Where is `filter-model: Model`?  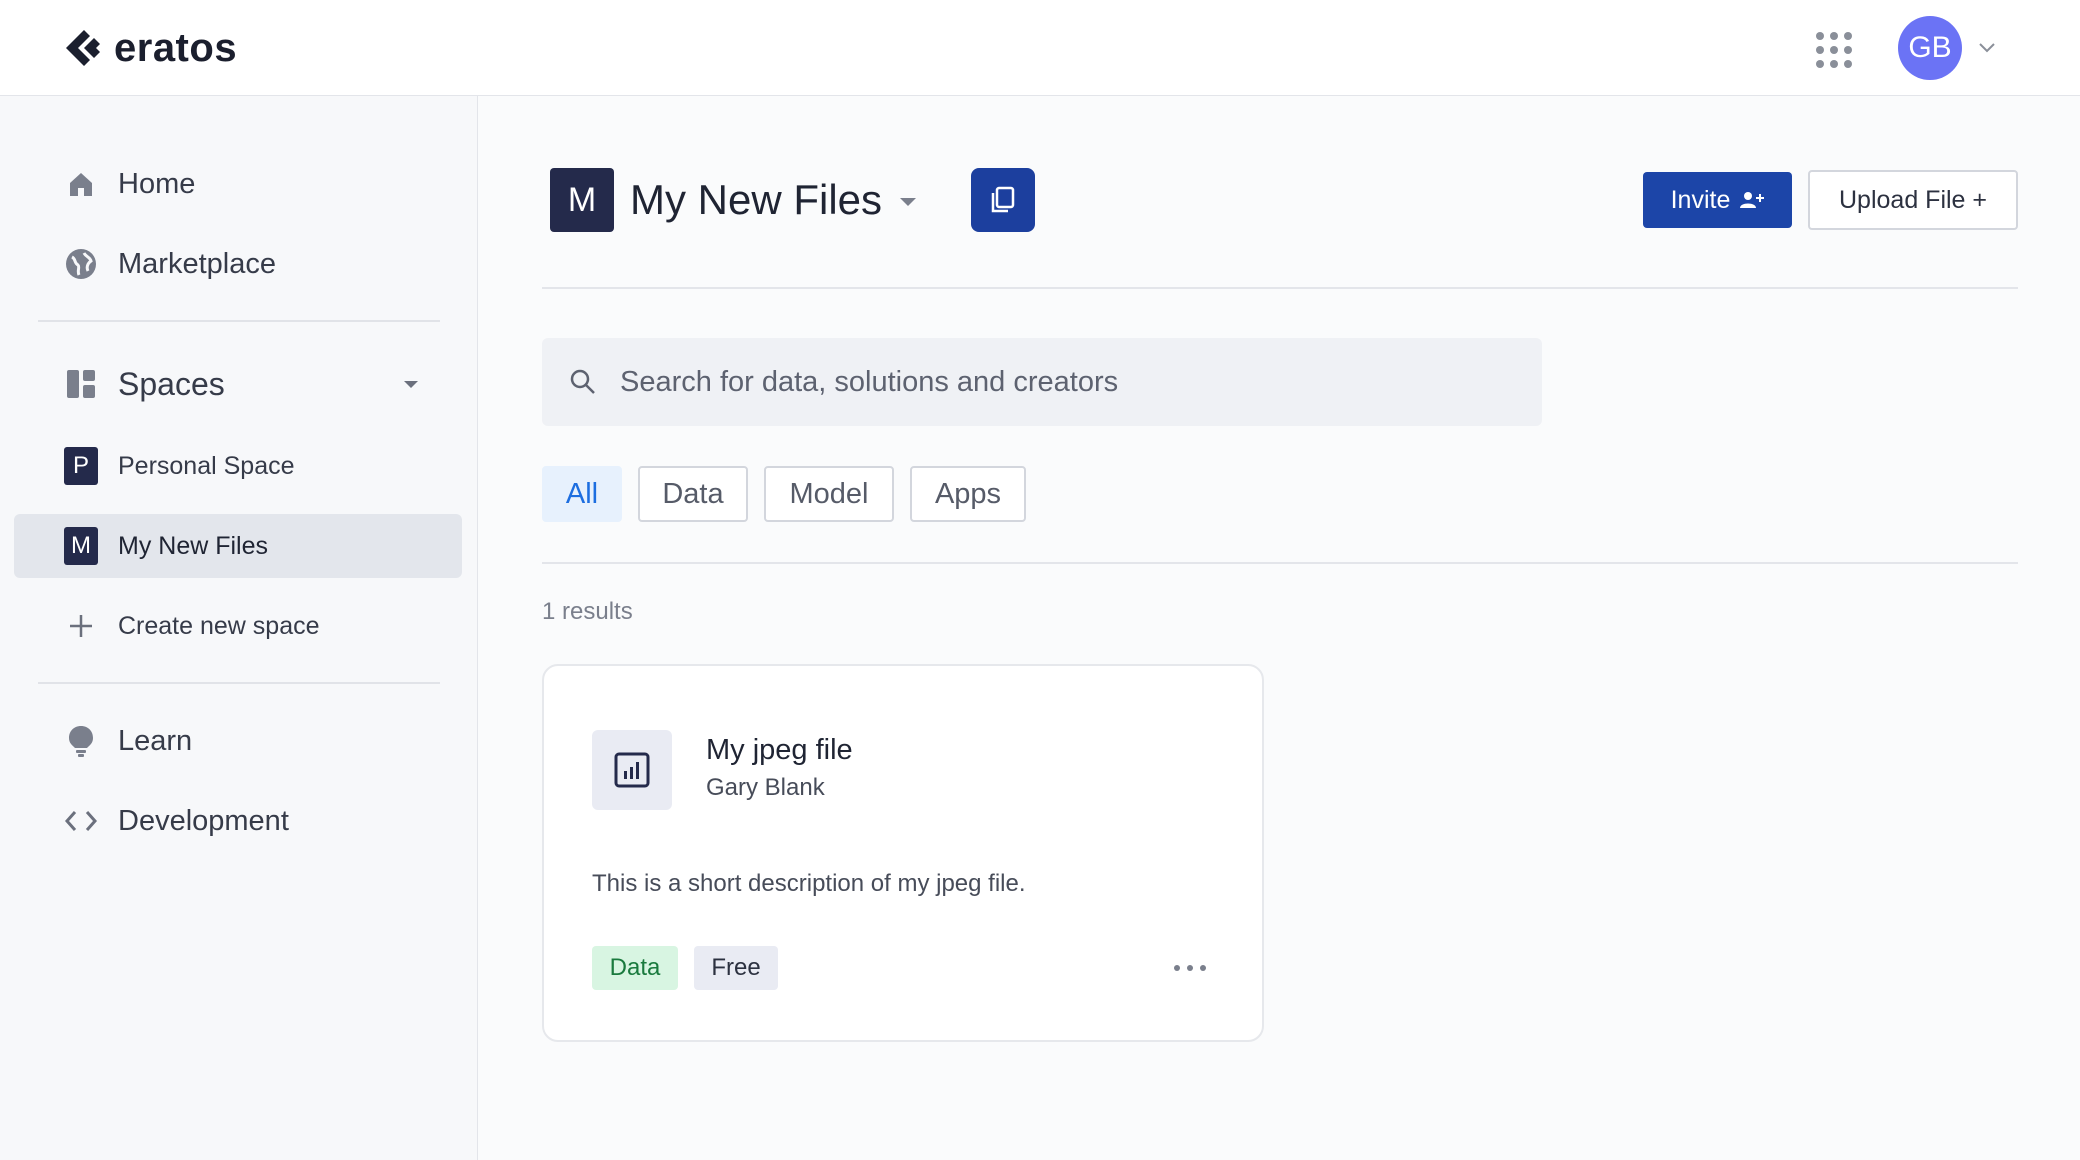
filter-model: Model is located at coordinates (829, 494).